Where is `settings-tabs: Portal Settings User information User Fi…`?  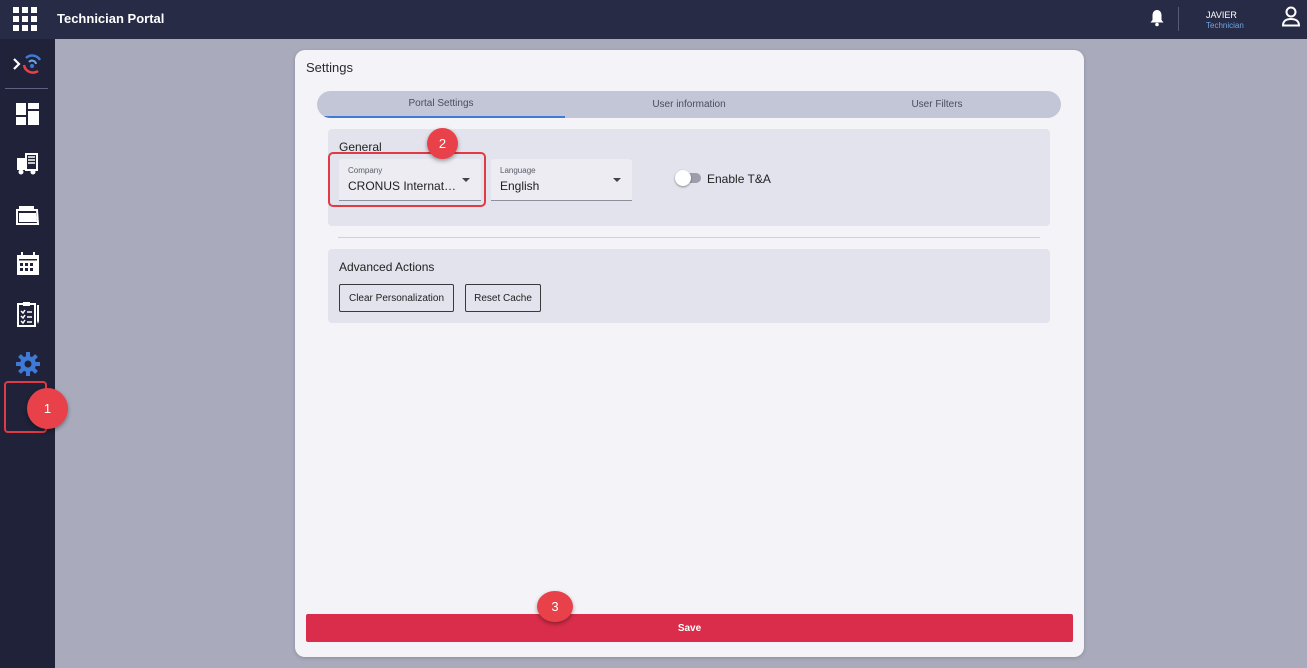 settings-tabs: Portal Settings User information User Fi… is located at coordinates (689, 104).